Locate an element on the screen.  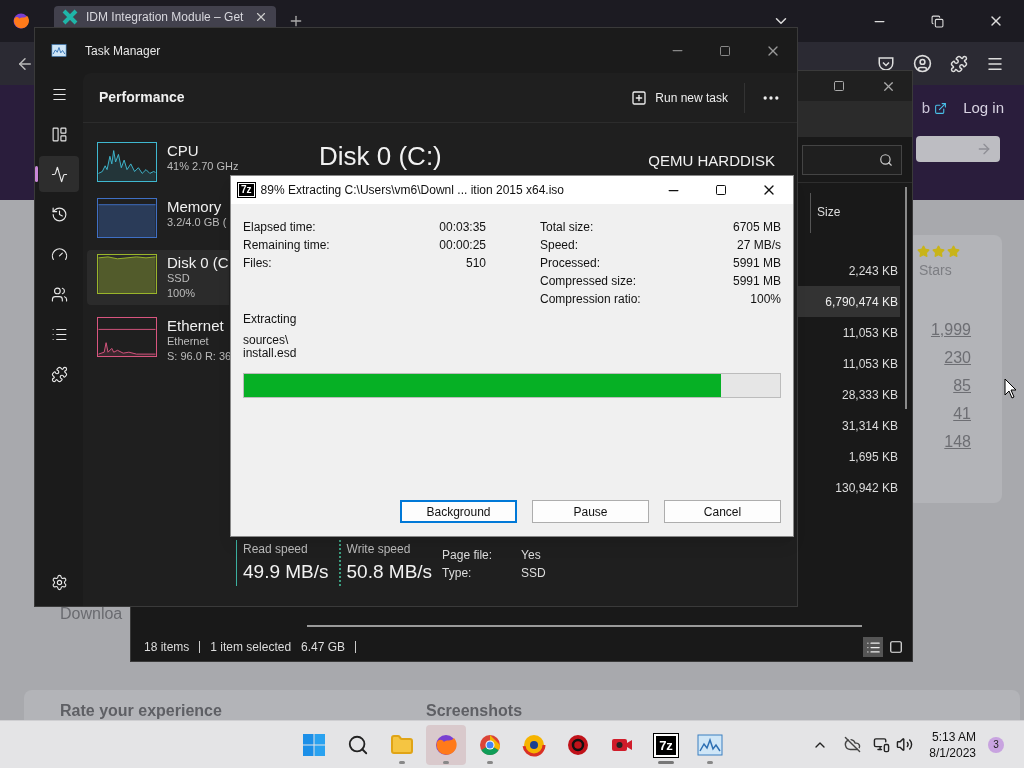
resource-detail: 100% is located at coordinates (182, 293).